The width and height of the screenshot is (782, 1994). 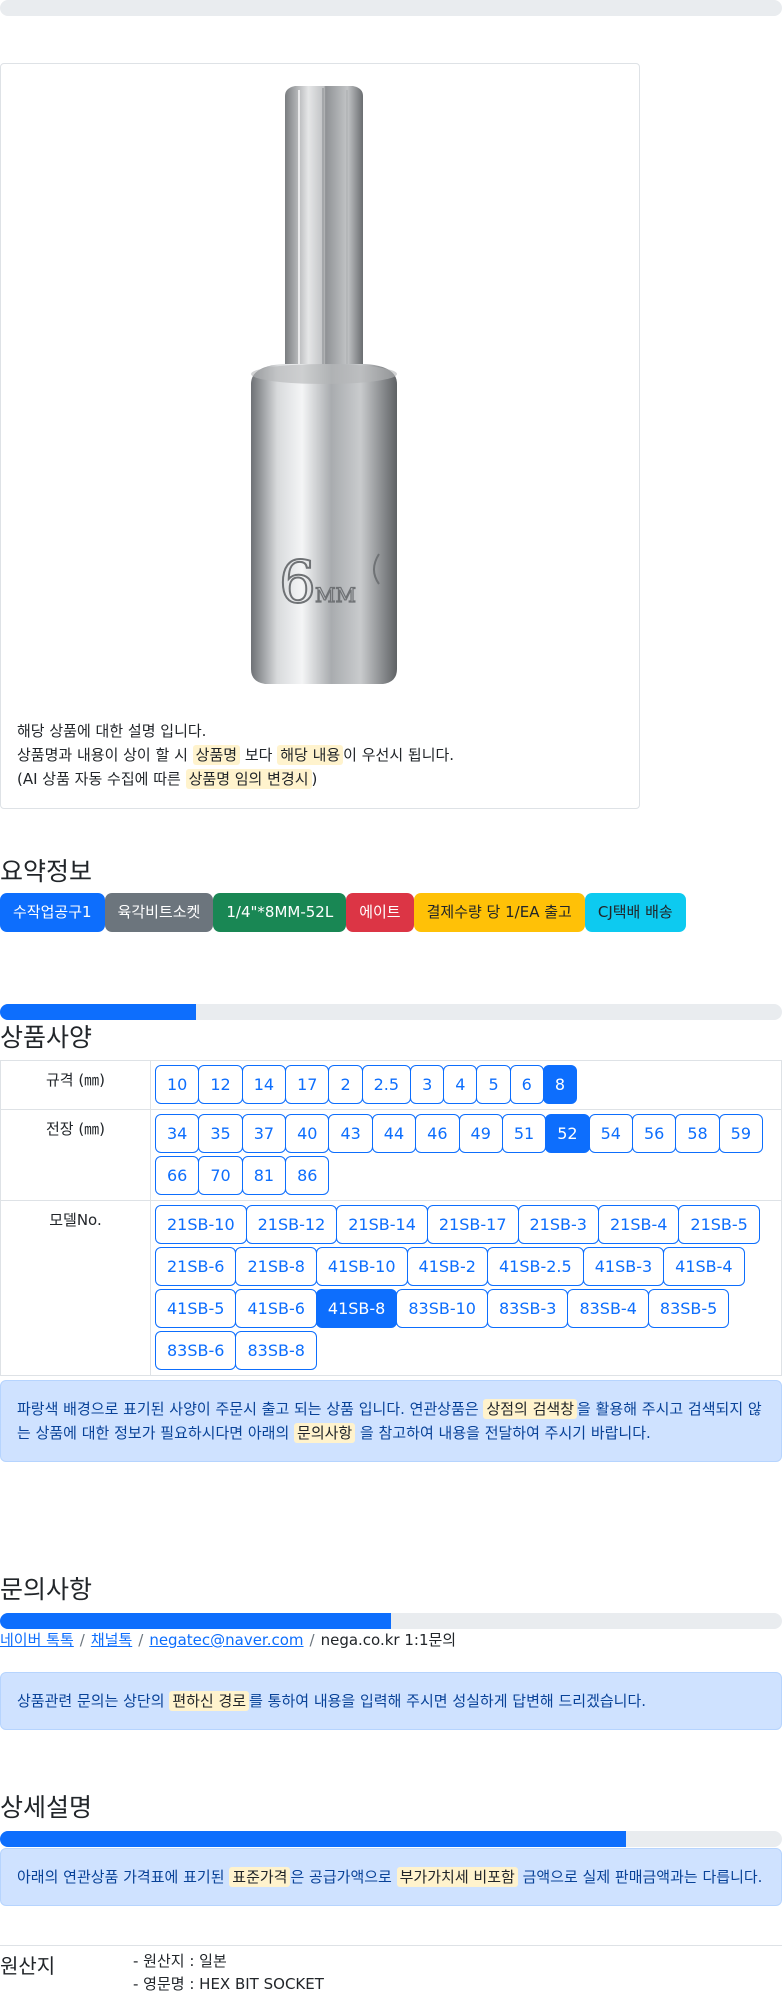 I want to click on notice-text: 은 공급가액으로, so click(x=343, y=1877).